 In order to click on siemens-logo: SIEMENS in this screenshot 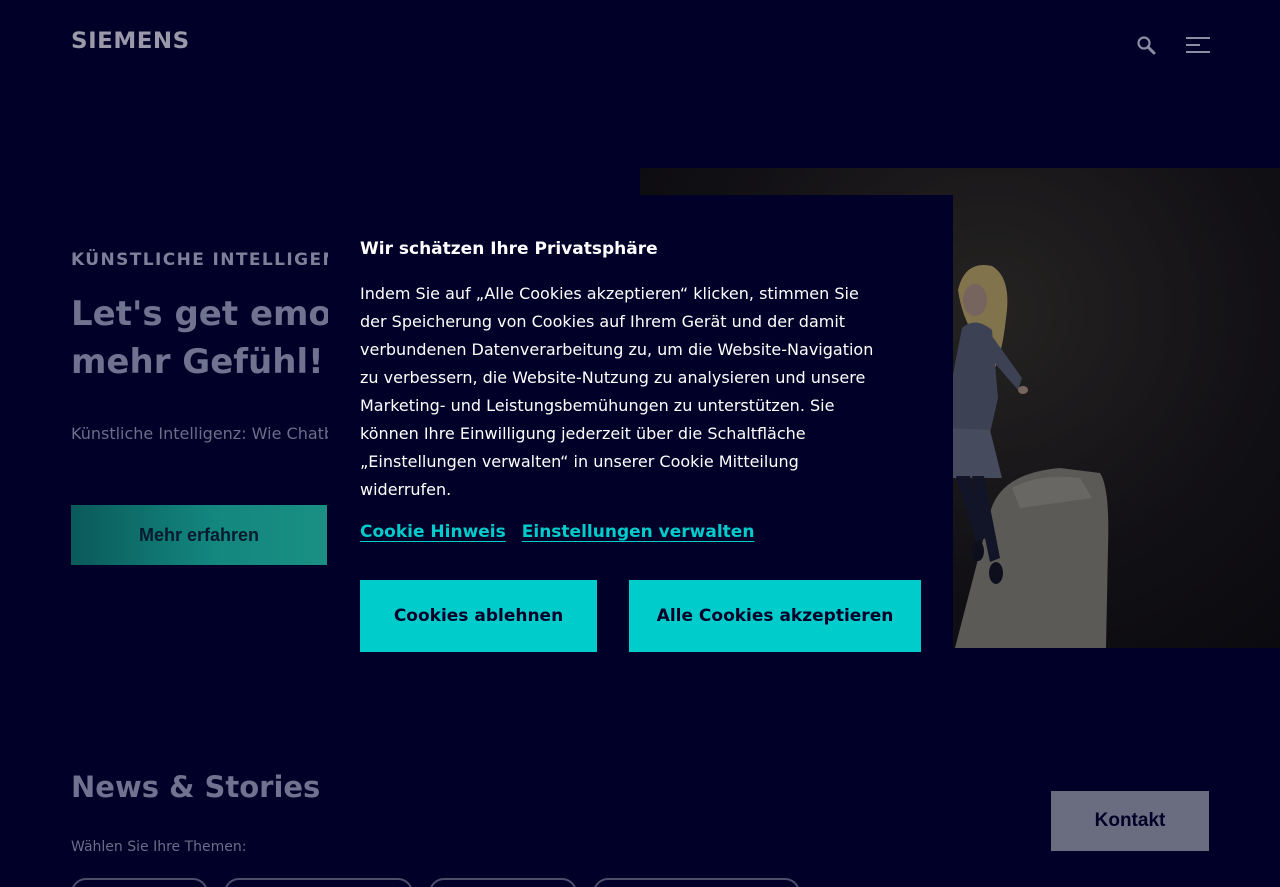, I will do `click(130, 40)`.